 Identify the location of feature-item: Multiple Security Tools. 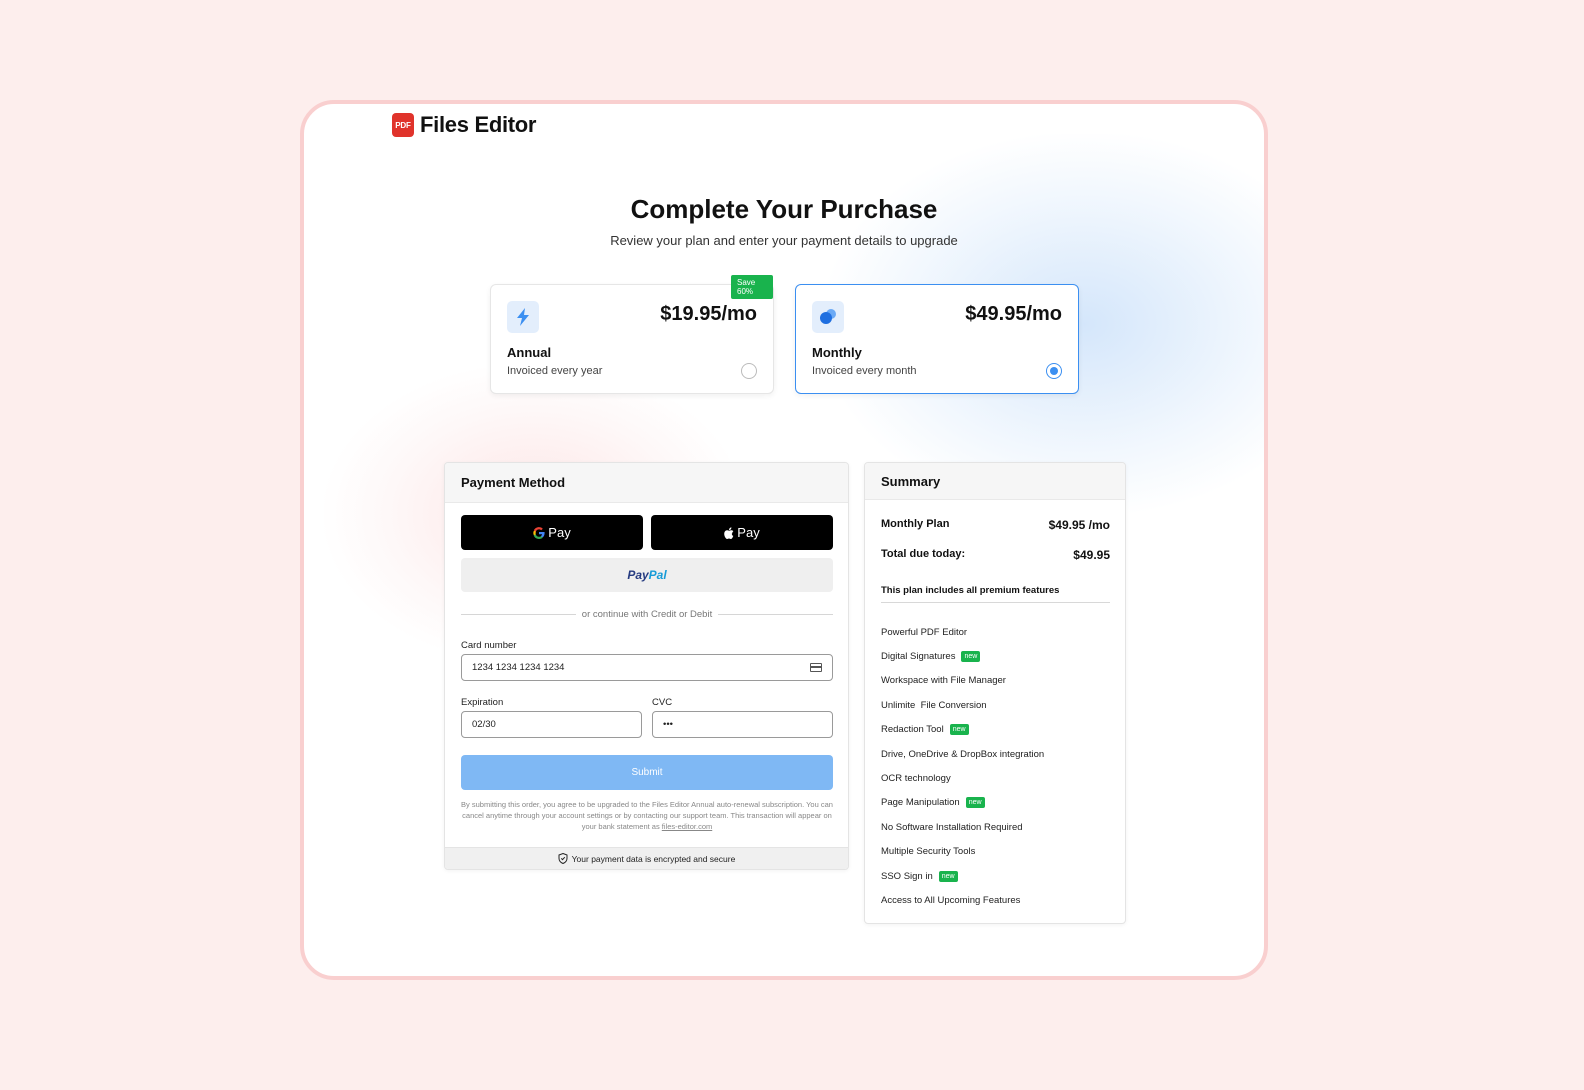
(928, 852).